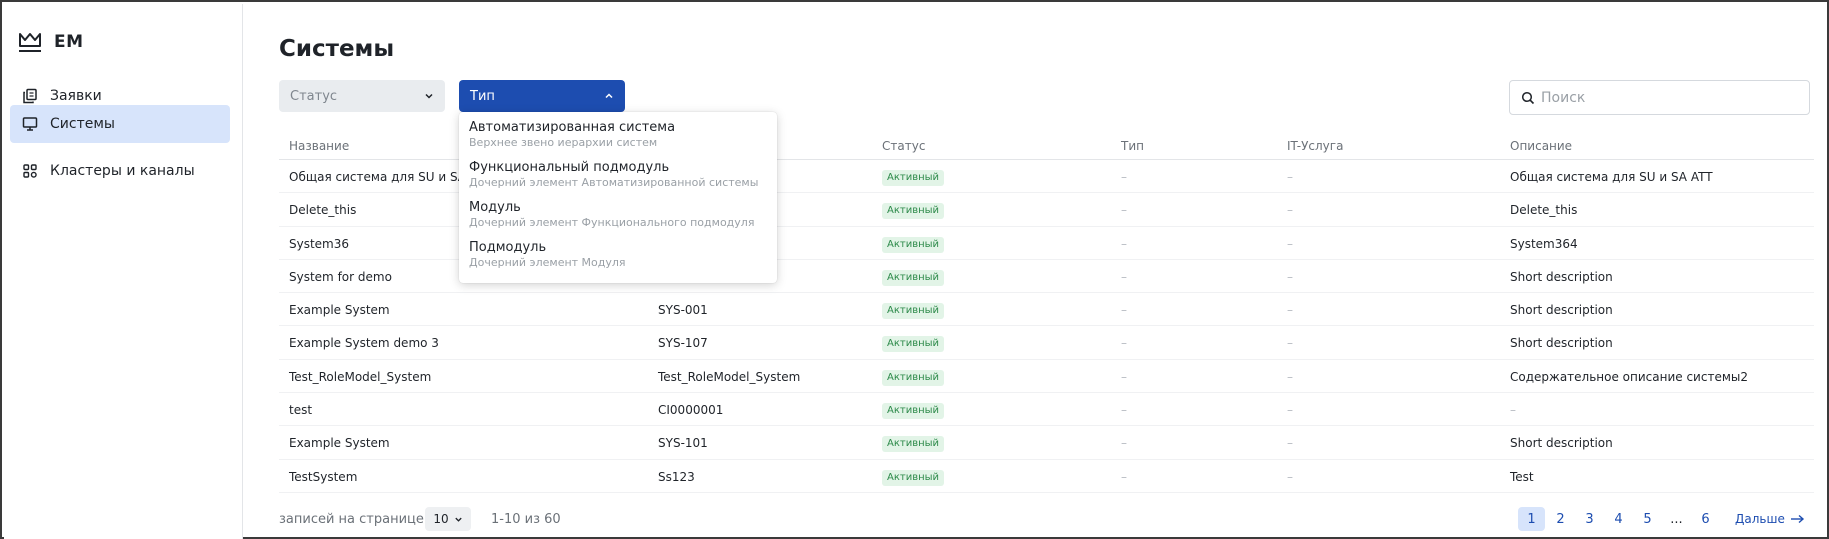 The width and height of the screenshot is (1829, 539). I want to click on page-button: 4, so click(1618, 519).